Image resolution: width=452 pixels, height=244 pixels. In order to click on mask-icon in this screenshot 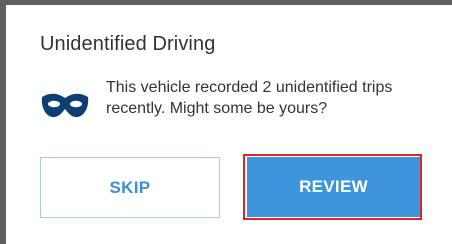, I will do `click(65, 105)`.